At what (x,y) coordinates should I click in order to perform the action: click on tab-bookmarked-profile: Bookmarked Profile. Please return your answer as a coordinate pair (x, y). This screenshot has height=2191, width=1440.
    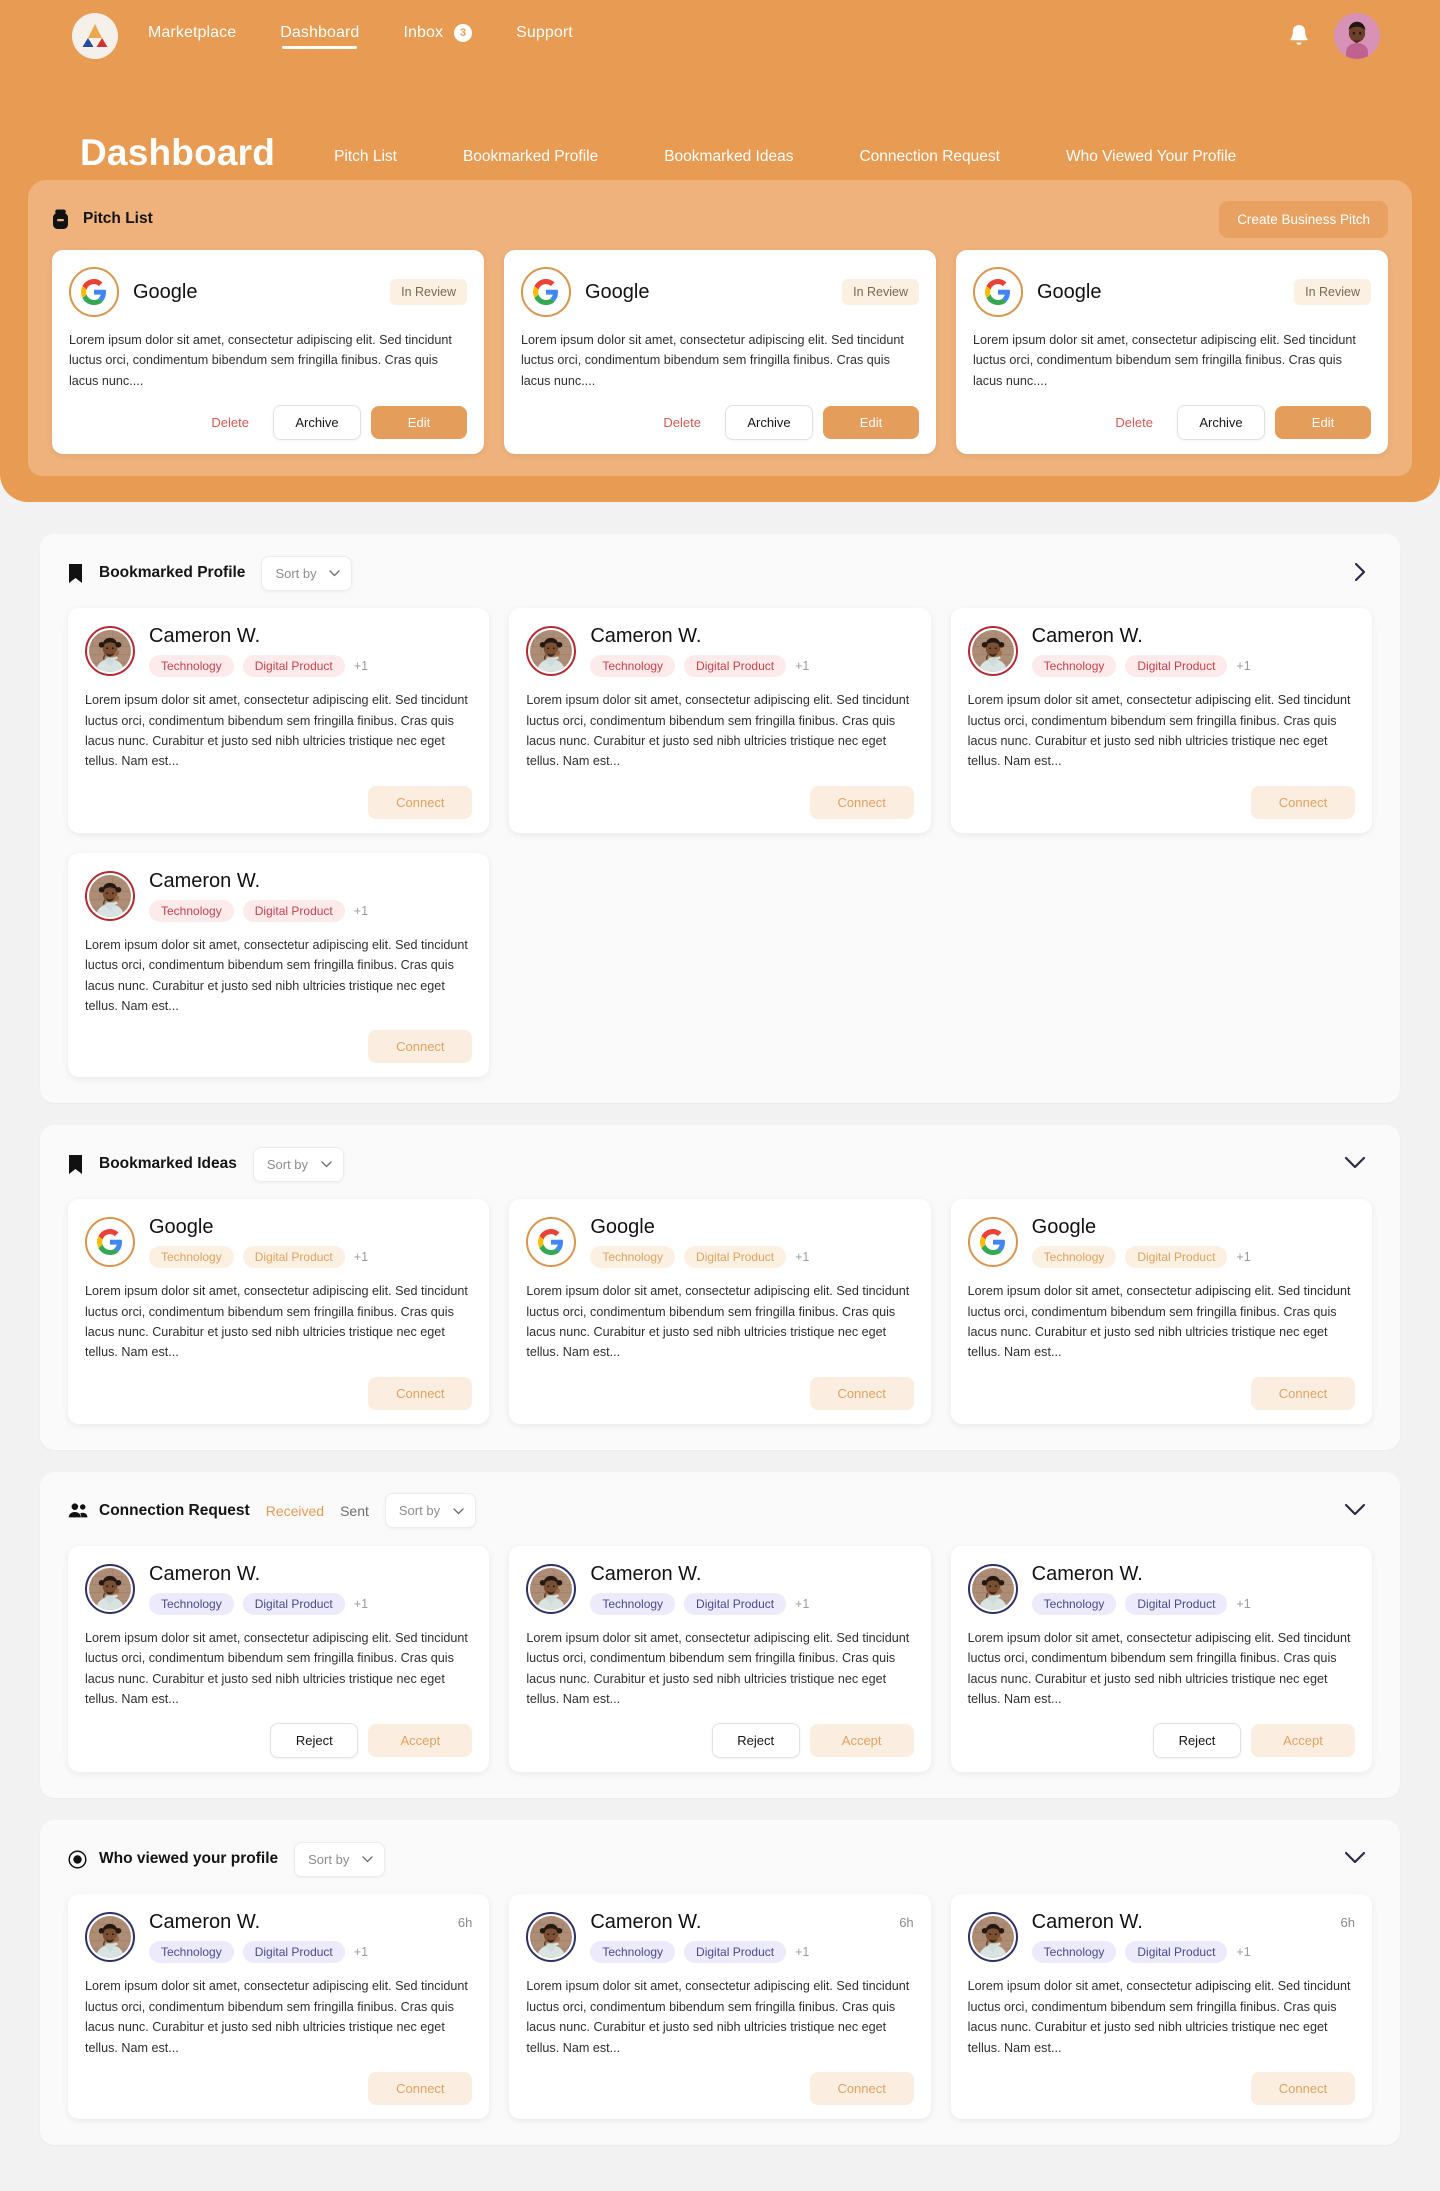
    Looking at the image, I should click on (530, 157).